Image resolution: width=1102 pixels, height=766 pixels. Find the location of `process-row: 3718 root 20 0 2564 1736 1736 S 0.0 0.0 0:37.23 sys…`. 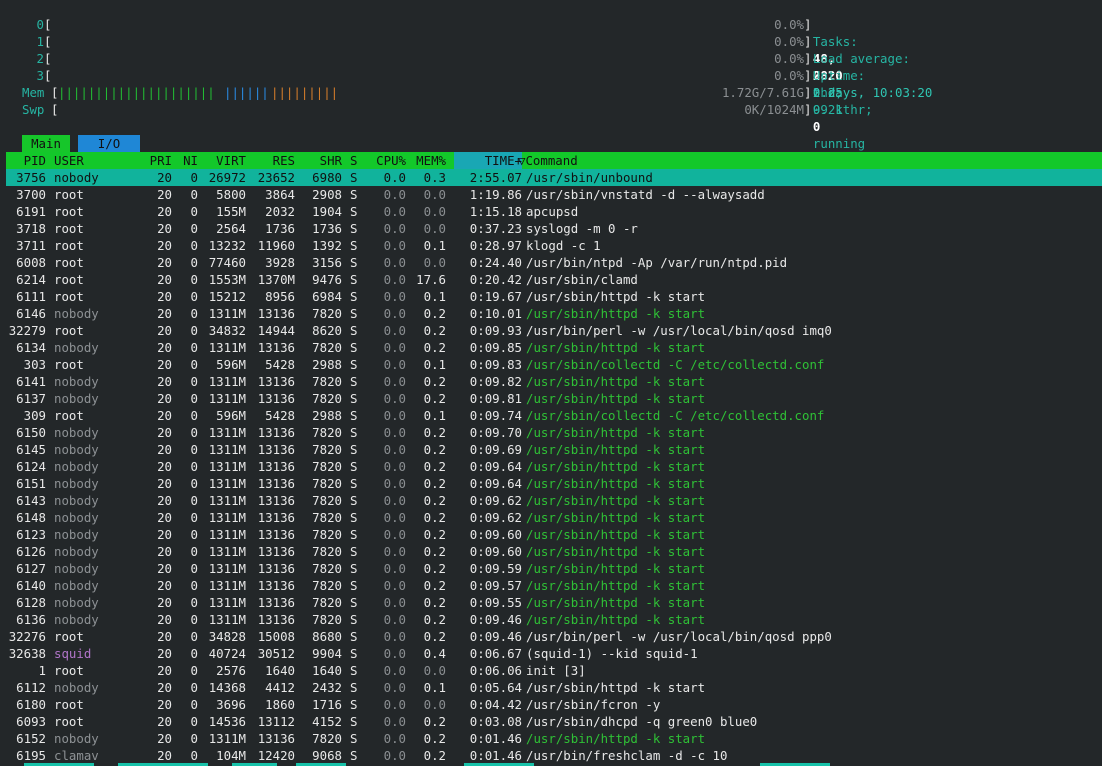

process-row: 3718 root 20 0 2564 1736 1736 S 0.0 0.0 0:37.23 sys… is located at coordinates (554, 228).